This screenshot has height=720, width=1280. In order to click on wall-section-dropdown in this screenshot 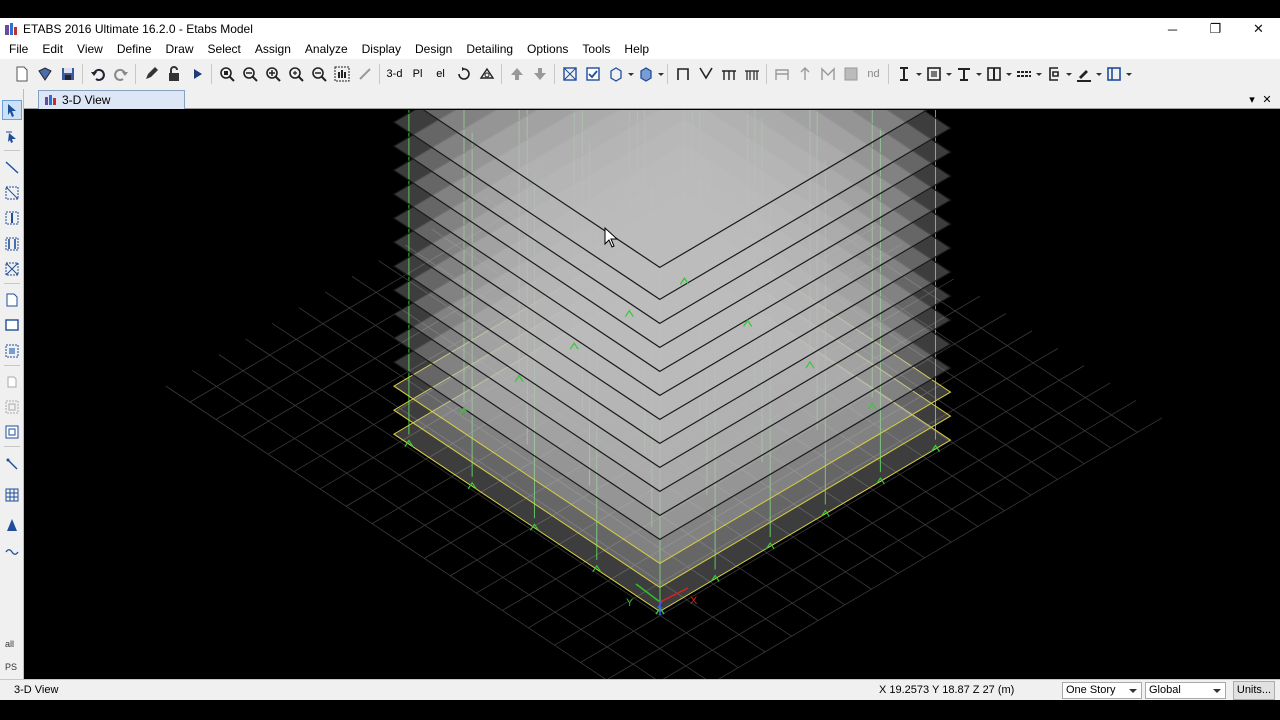, I will do `click(1008, 74)`.